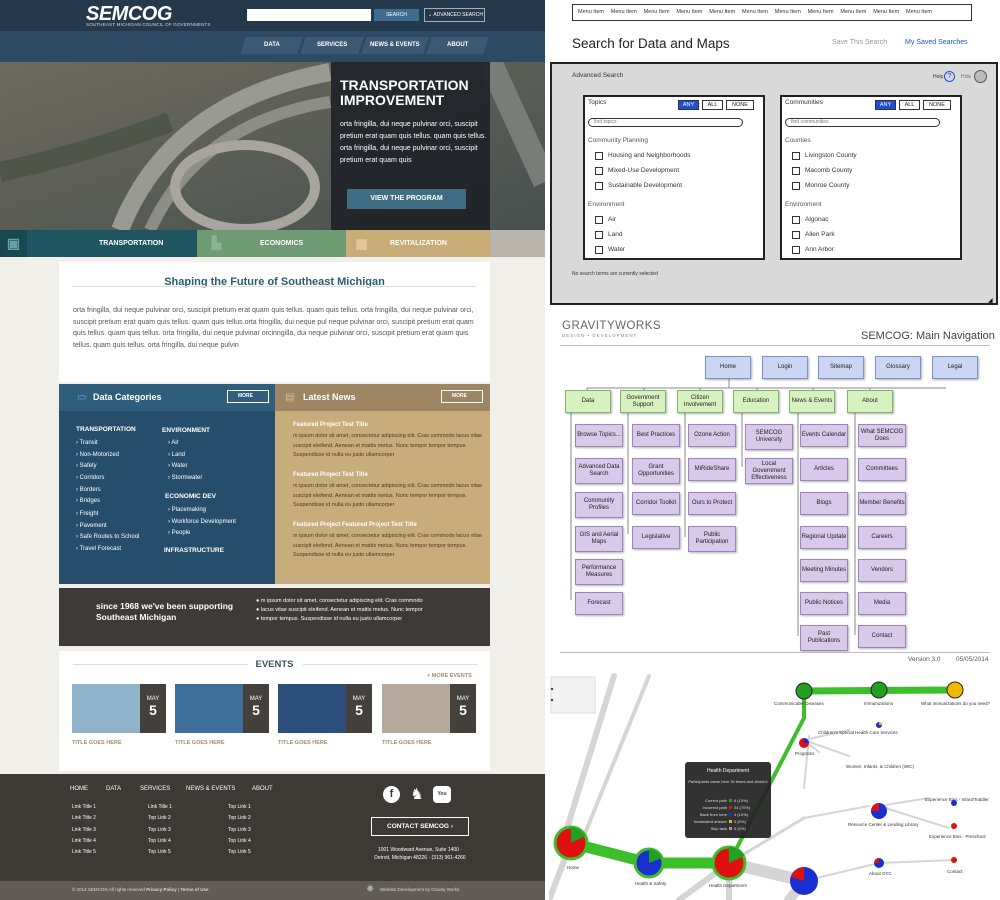 The width and height of the screenshot is (1000, 900). What do you see at coordinates (615, 234) in the screenshot?
I see `topics-option: Land` at bounding box center [615, 234].